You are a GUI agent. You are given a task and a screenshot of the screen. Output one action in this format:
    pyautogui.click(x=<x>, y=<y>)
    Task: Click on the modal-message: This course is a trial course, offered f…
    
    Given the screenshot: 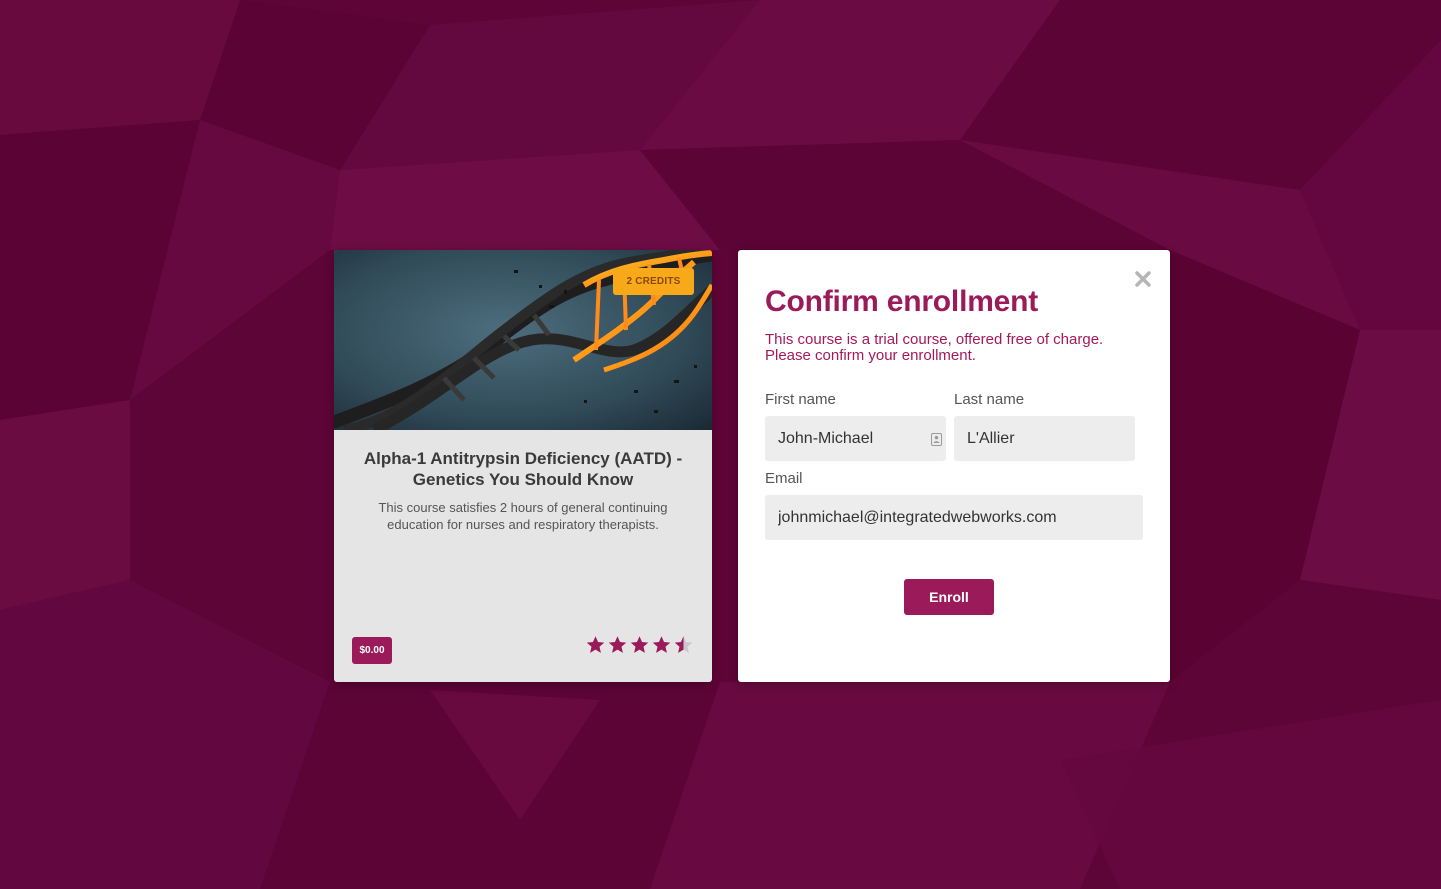 What is the action you would take?
    pyautogui.click(x=934, y=347)
    